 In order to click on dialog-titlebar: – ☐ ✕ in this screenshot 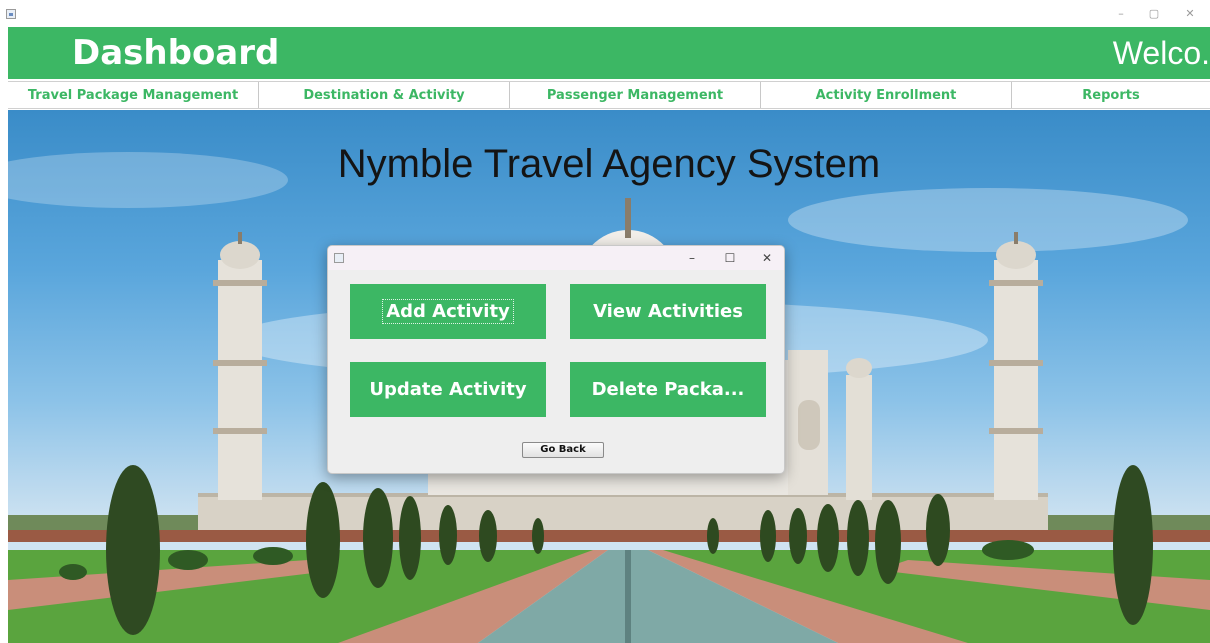, I will do `click(556, 258)`.